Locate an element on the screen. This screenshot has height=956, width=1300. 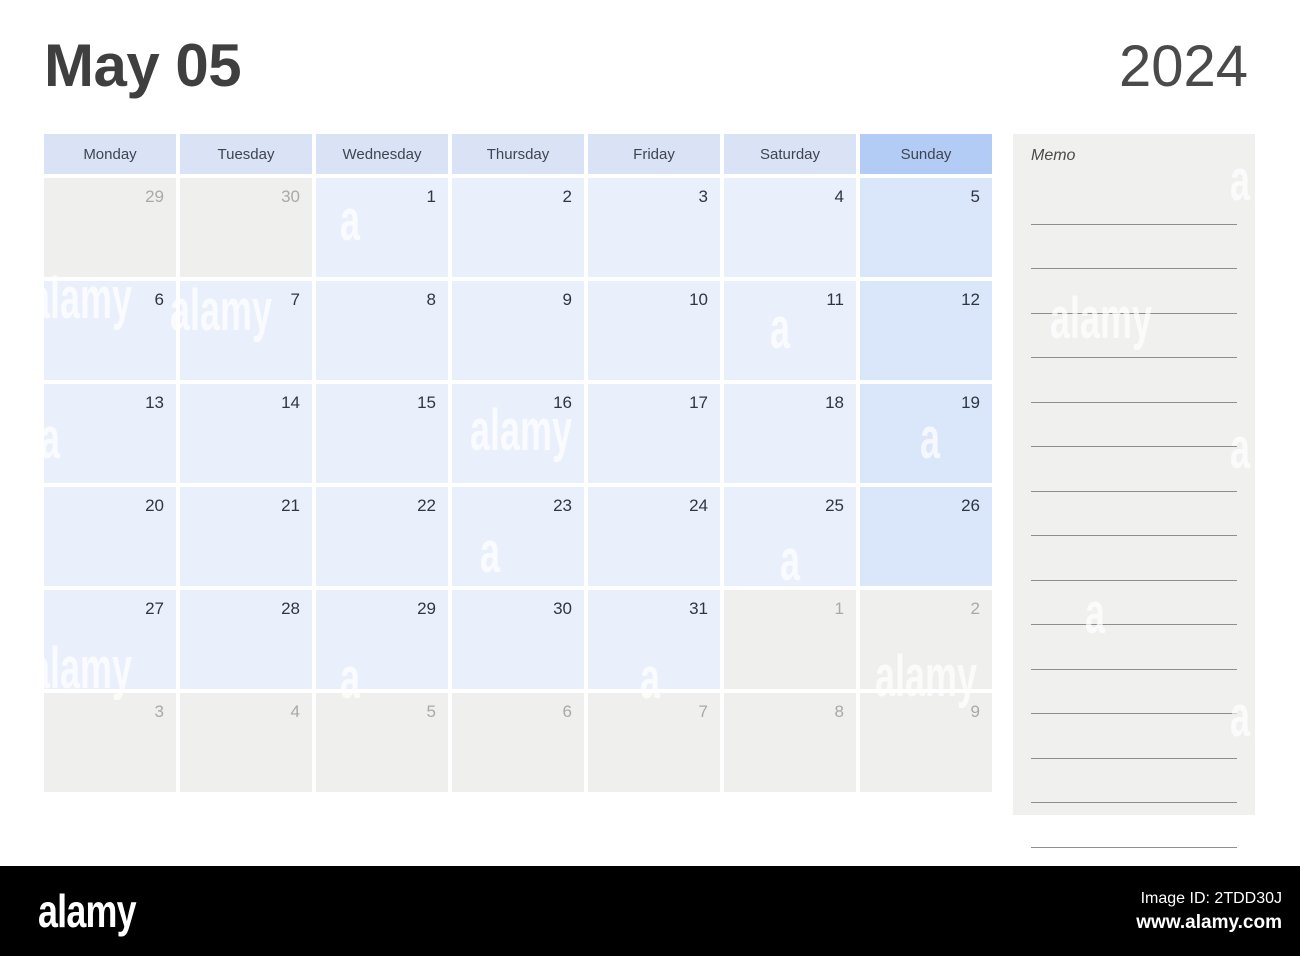
day-number: 14 is located at coordinates (290, 402).